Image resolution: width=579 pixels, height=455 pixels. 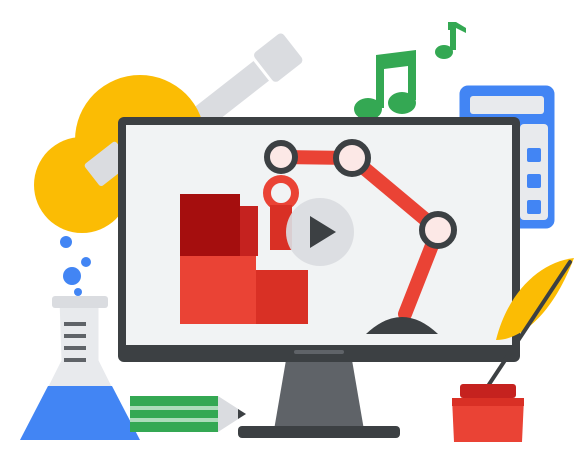 What do you see at coordinates (488, 413) in the screenshot?
I see `ink-pot-icon` at bounding box center [488, 413].